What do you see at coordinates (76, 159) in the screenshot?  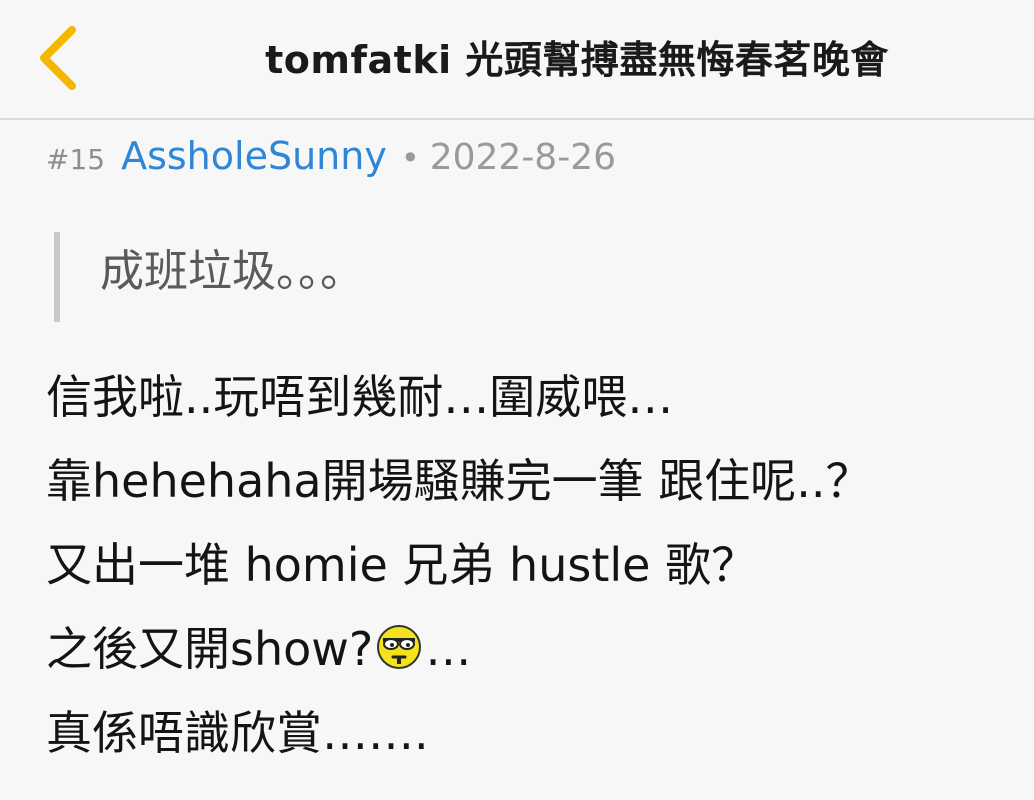 I see `post-number: #15` at bounding box center [76, 159].